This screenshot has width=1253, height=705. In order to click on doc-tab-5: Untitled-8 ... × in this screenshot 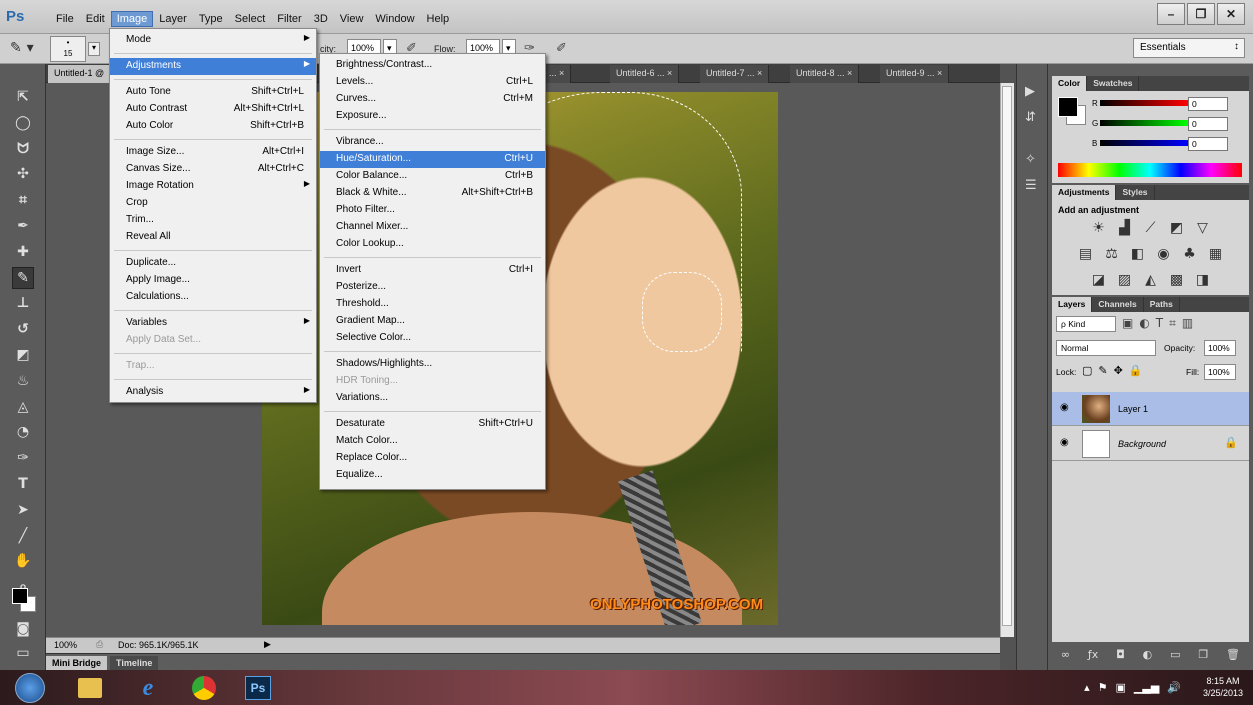, I will do `click(825, 74)`.